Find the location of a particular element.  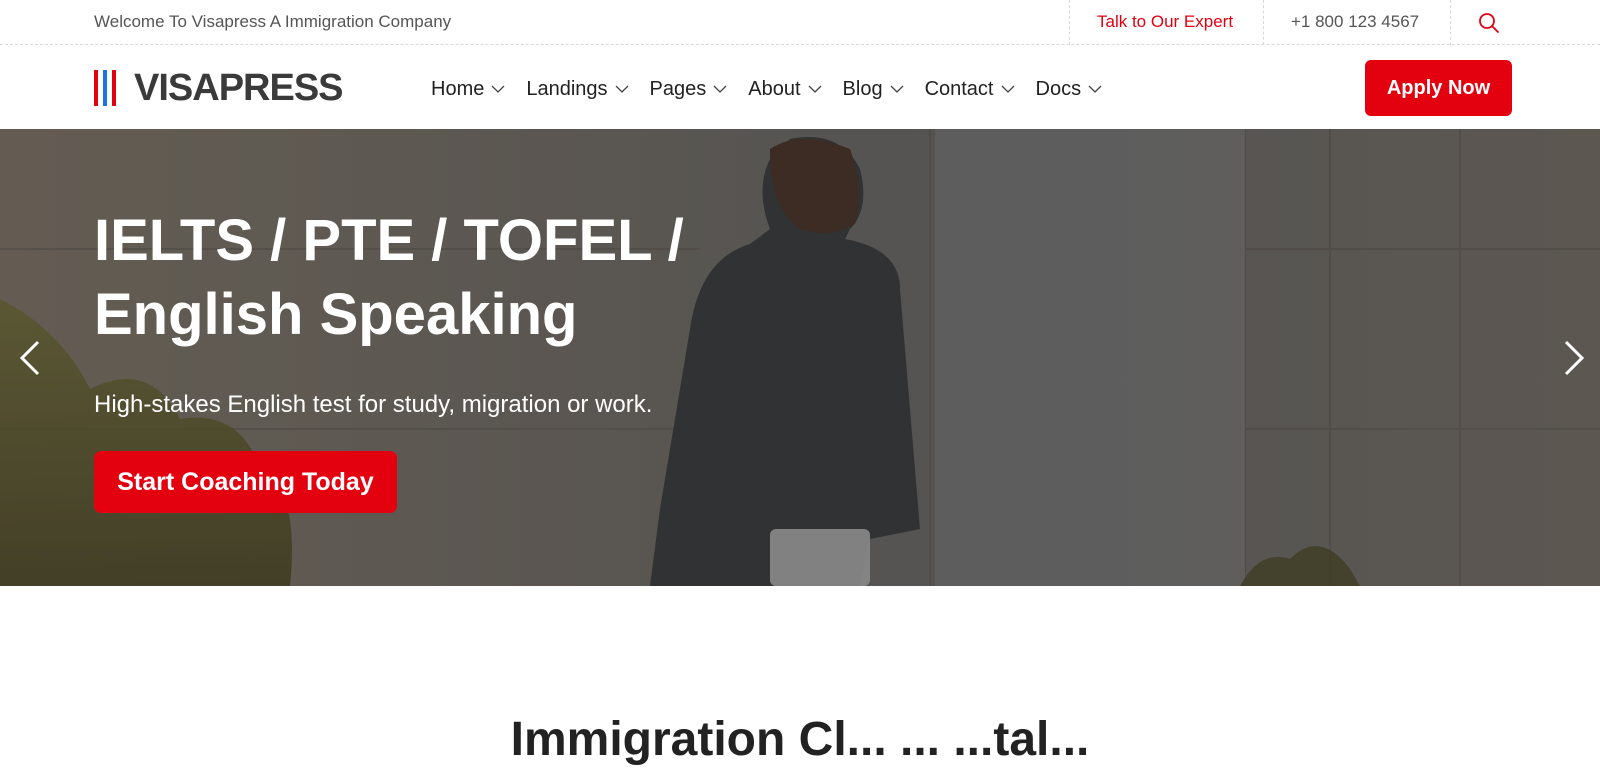

nav-item-label: Pages is located at coordinates (678, 89).